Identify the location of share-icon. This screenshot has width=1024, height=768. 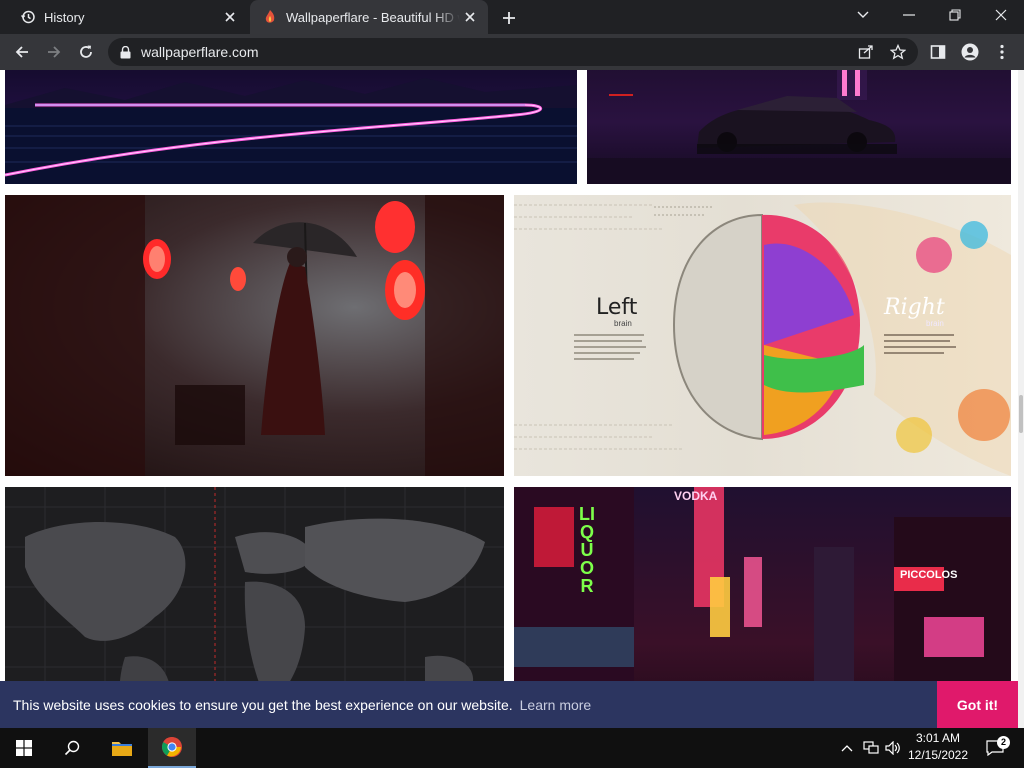
(866, 52).